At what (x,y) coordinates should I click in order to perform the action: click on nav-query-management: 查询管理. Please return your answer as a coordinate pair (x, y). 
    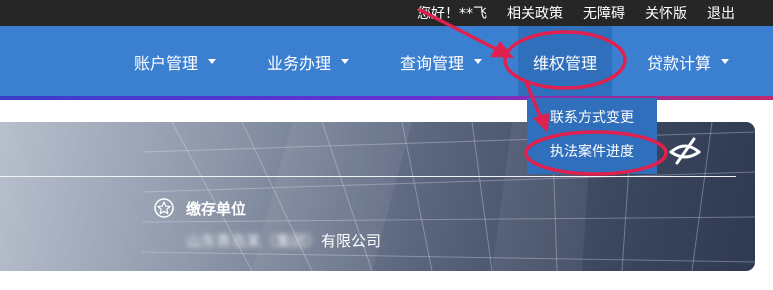
    Looking at the image, I should click on (441, 61).